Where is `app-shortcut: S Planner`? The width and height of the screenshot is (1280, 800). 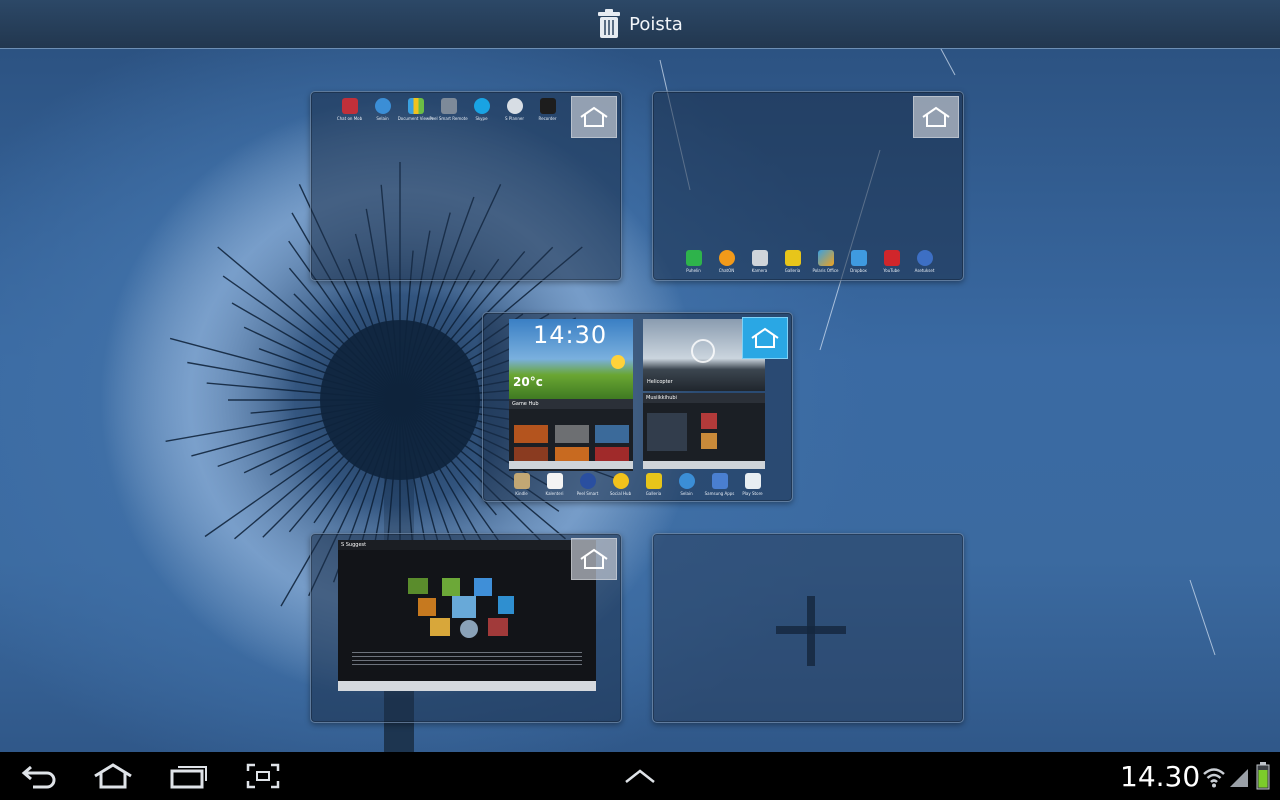
app-shortcut: S Planner is located at coordinates (514, 109).